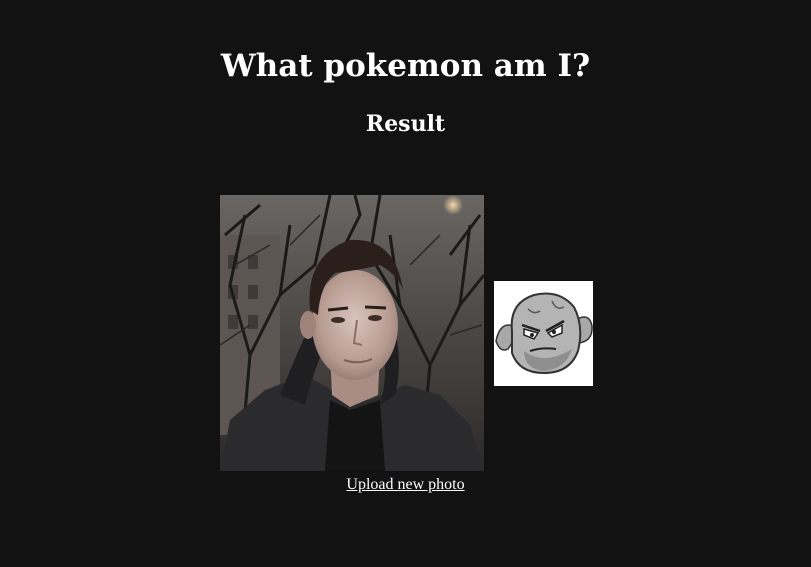 The image size is (811, 567). I want to click on page-title: What pokemon am I?, so click(405, 66).